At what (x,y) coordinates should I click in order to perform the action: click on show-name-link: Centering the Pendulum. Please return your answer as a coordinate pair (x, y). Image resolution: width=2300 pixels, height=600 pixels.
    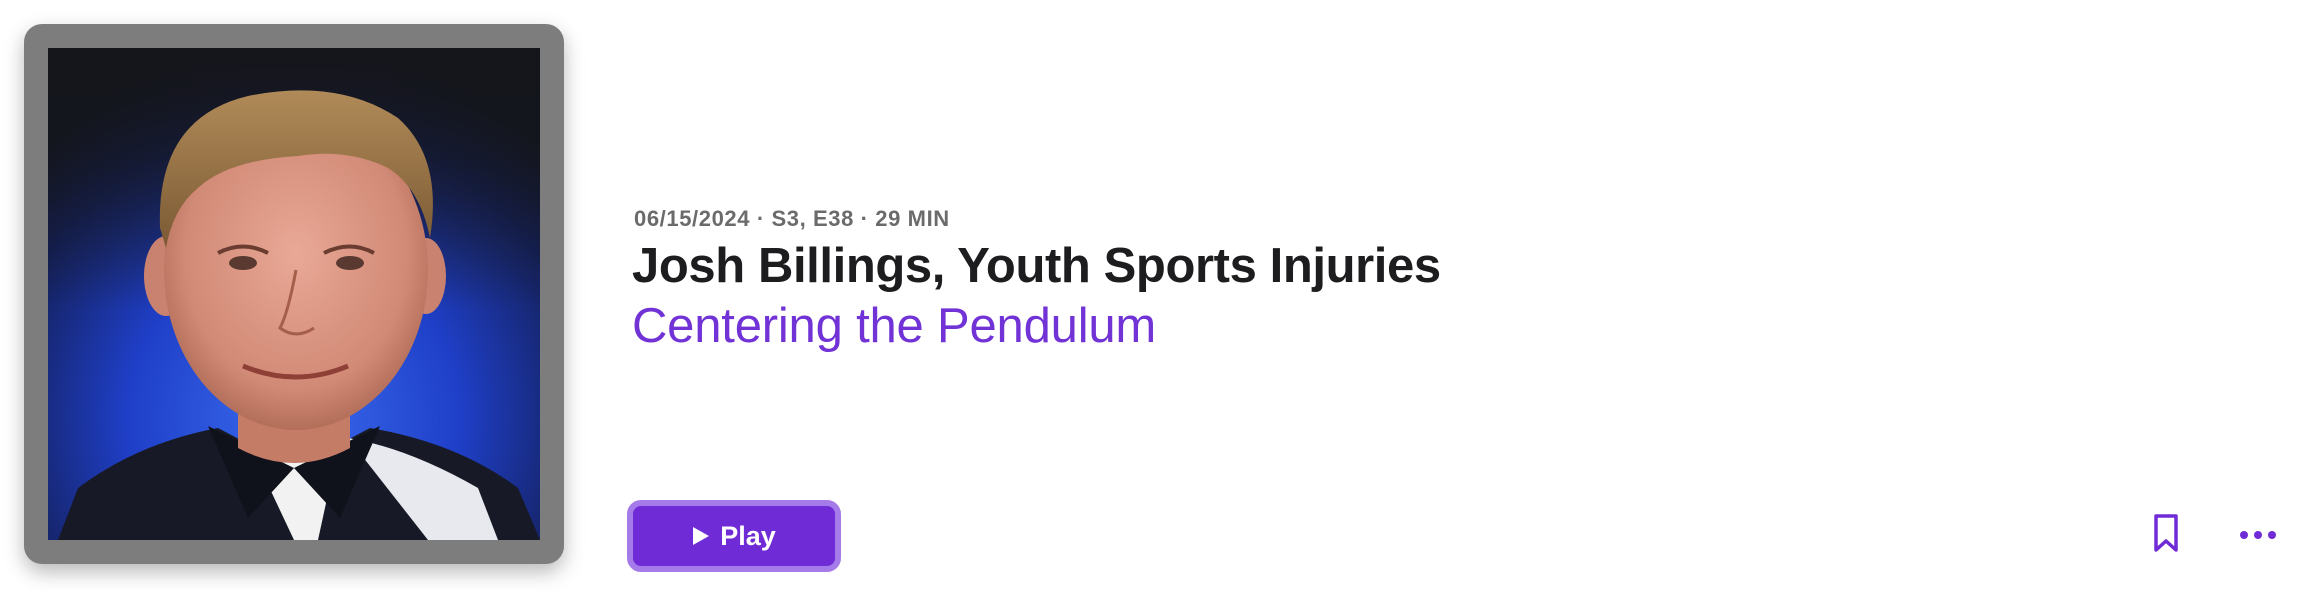
    Looking at the image, I should click on (894, 326).